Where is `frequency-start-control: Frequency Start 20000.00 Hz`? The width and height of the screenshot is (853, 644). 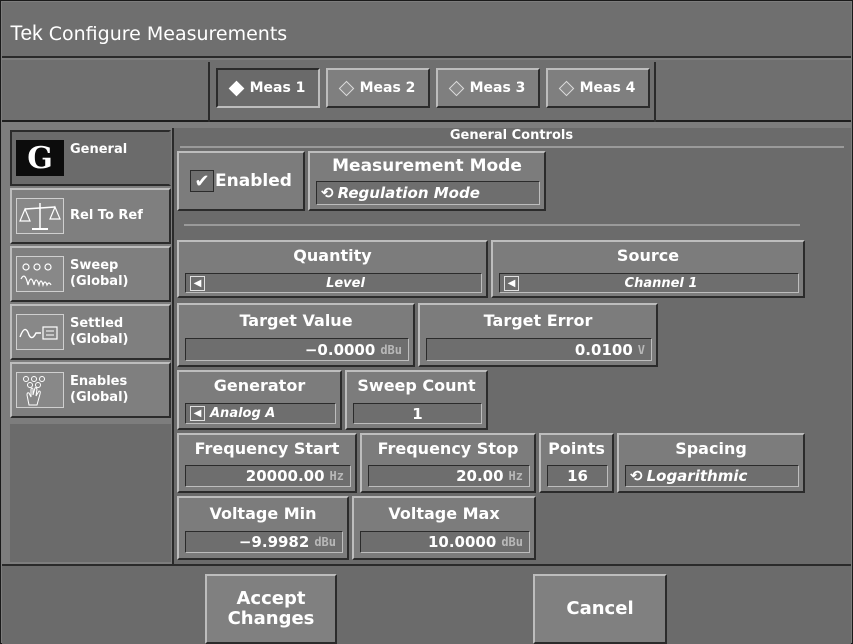
frequency-start-control: Frequency Start 20000.00 Hz is located at coordinates (267, 463).